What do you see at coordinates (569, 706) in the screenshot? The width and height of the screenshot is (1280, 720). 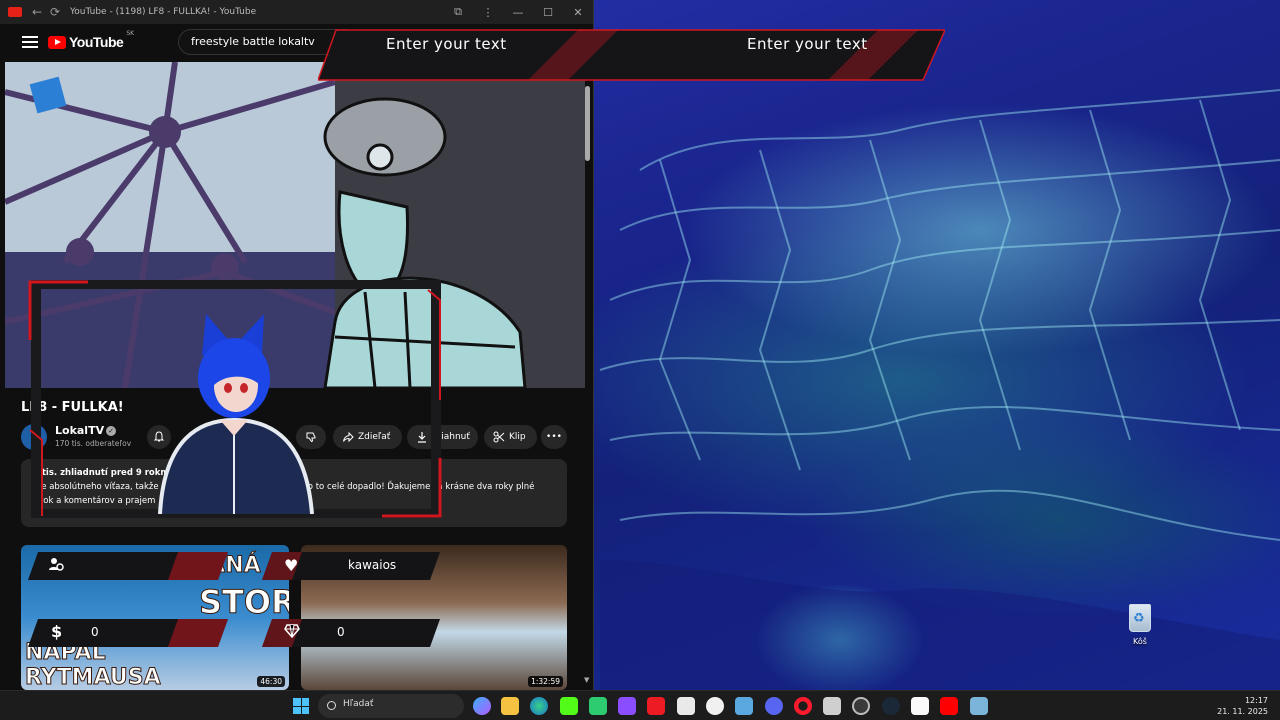 I see `kick-icon` at bounding box center [569, 706].